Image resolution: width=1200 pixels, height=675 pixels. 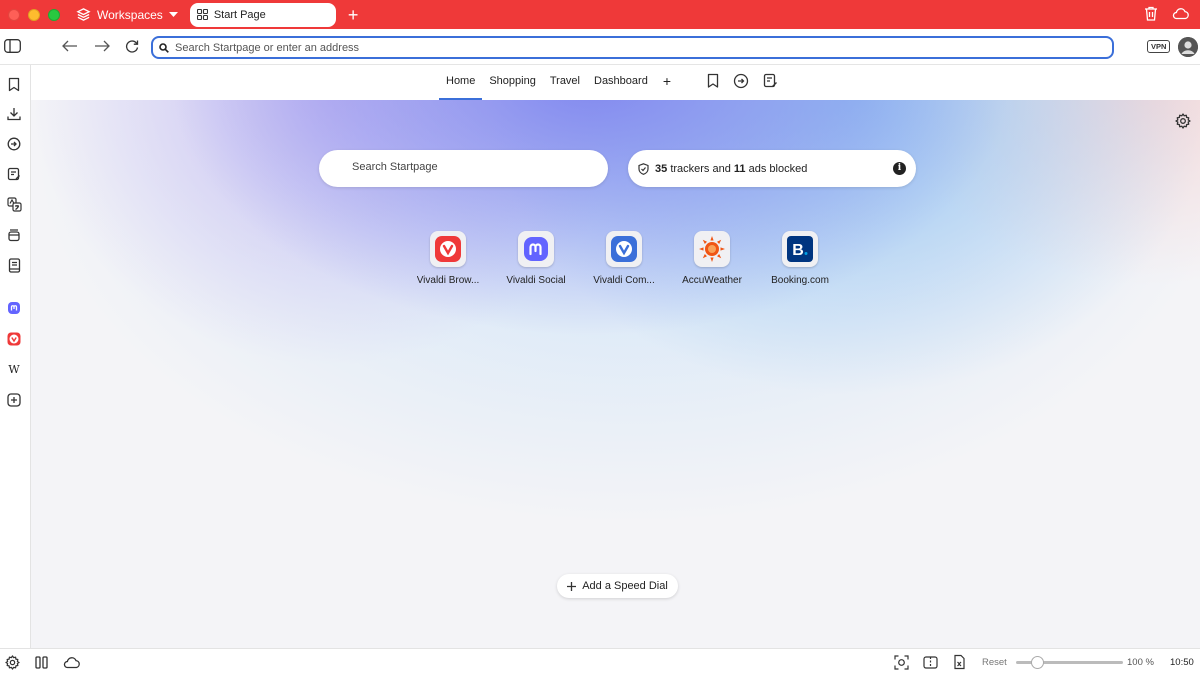 I want to click on back-button, so click(x=70, y=46).